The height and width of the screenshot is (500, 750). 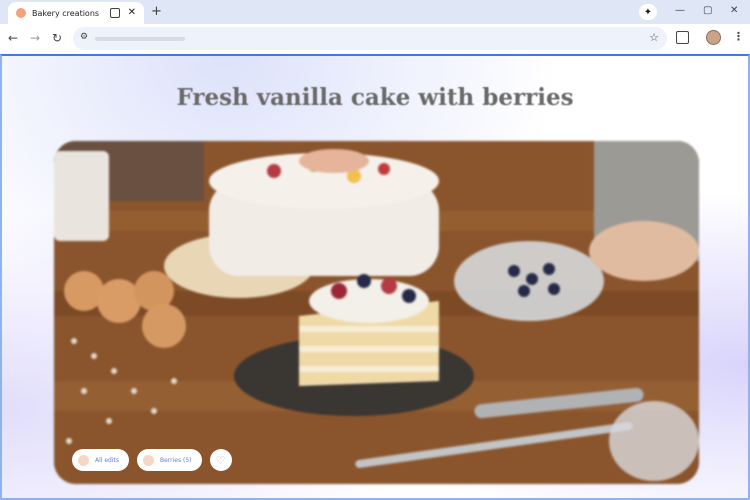 What do you see at coordinates (738, 37) in the screenshot?
I see `menu-icon: ⋮` at bounding box center [738, 37].